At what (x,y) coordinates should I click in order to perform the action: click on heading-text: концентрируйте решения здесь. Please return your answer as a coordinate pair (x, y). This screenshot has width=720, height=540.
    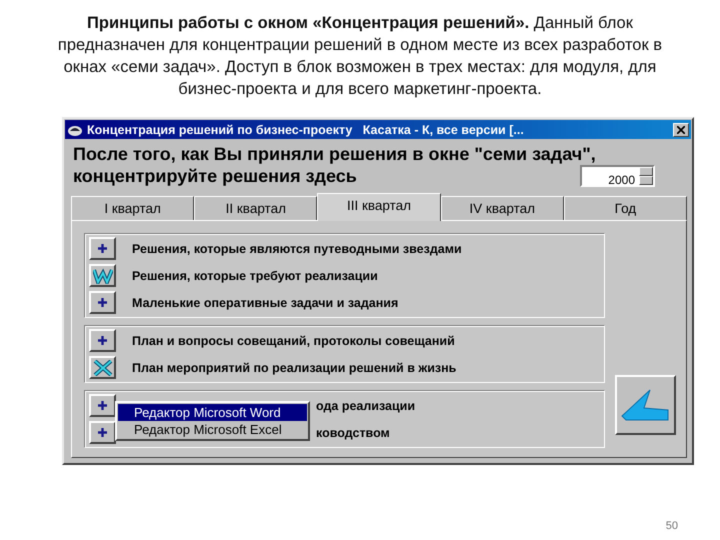
    Looking at the image, I should click on (215, 176).